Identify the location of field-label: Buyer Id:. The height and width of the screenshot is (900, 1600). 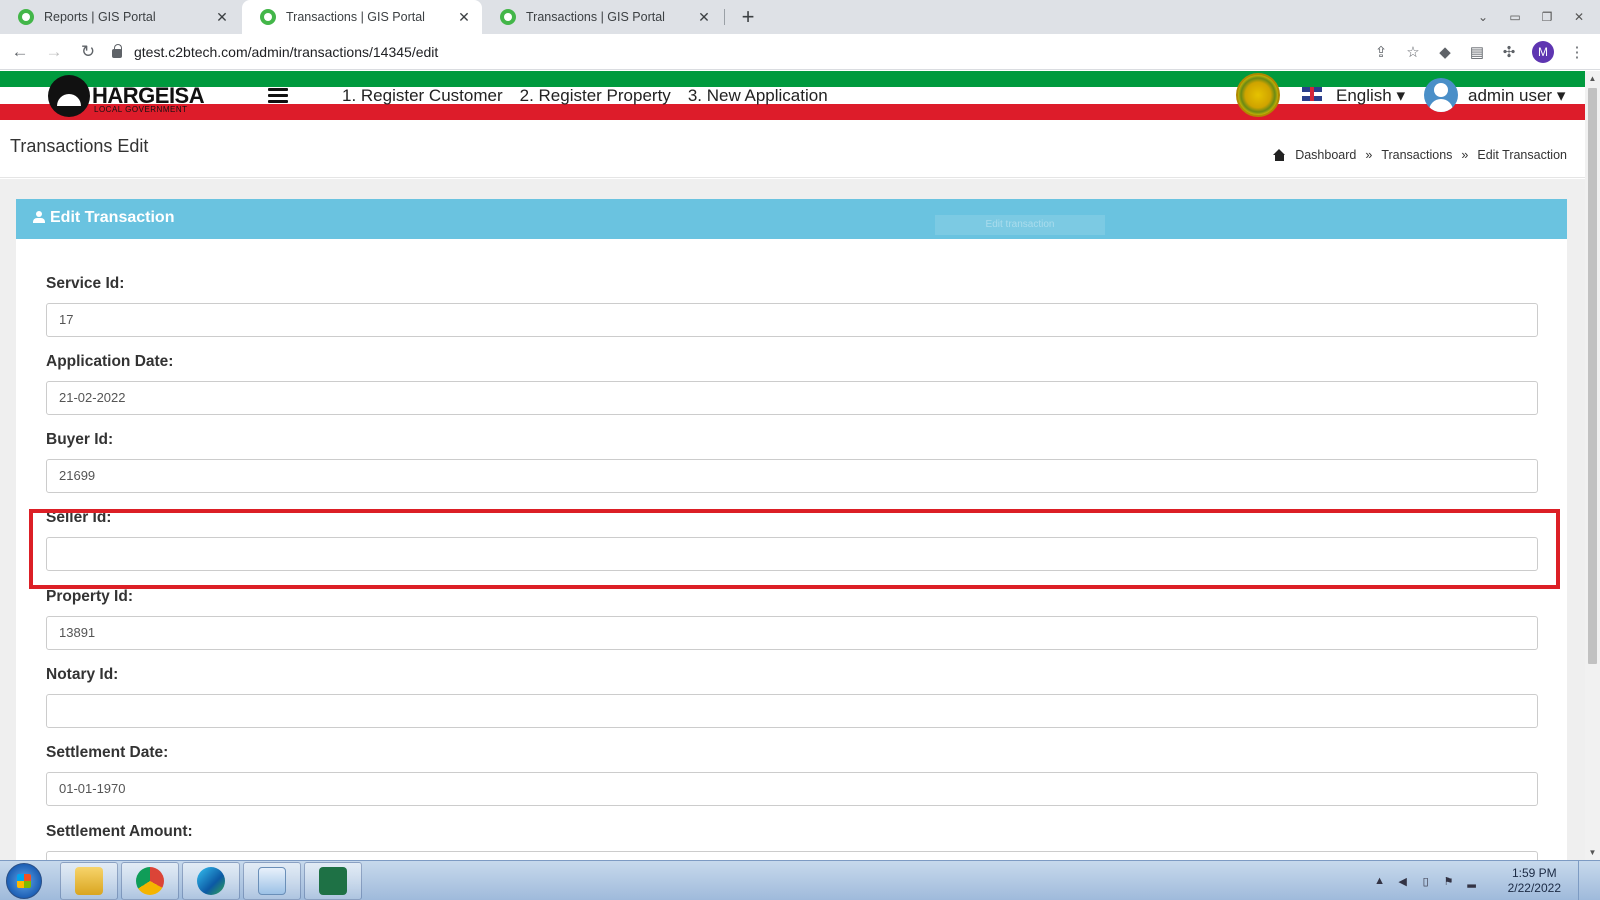
(80, 439).